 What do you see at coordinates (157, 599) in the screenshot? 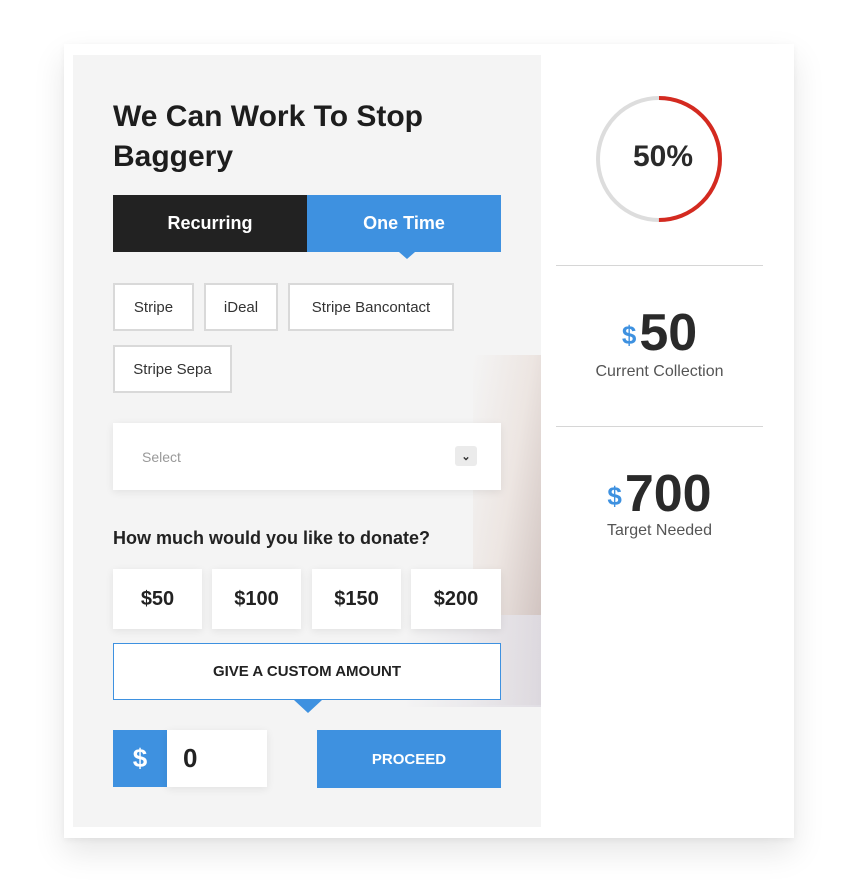
I see `amount-50-button: $50` at bounding box center [157, 599].